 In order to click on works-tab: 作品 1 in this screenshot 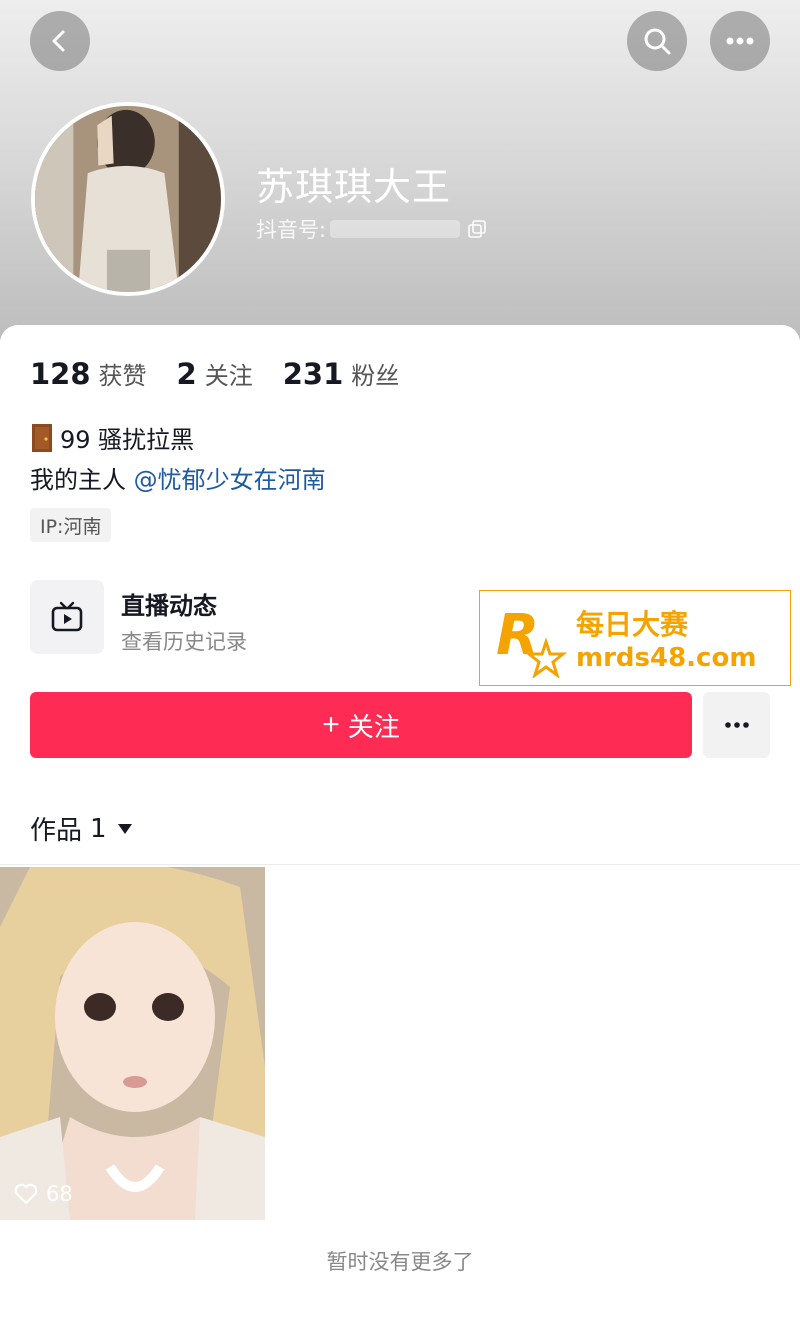, I will do `click(81, 828)`.